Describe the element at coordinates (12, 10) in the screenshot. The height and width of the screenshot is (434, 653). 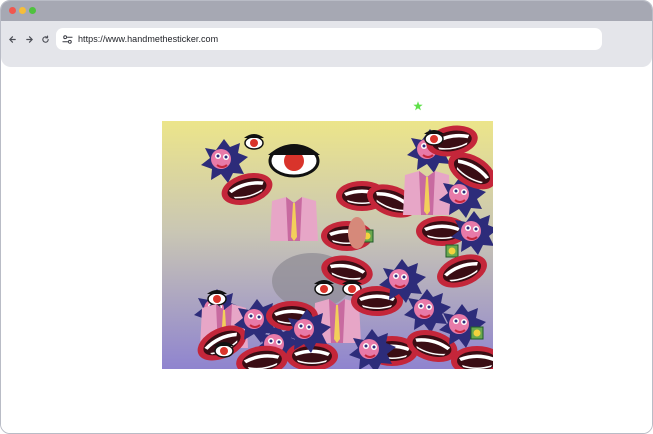
I see `close-window-button` at that location.